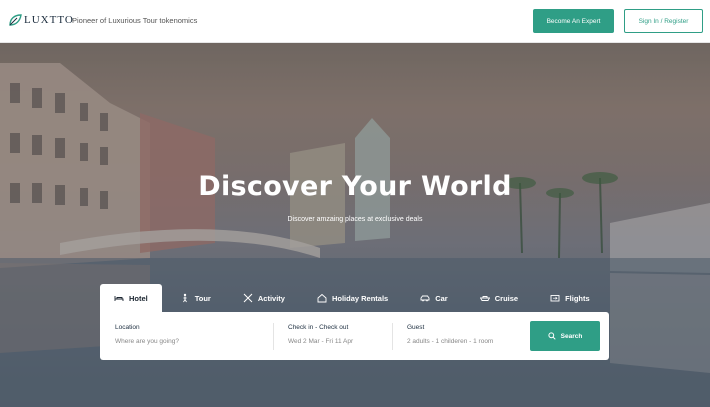  Describe the element at coordinates (360, 298) in the screenshot. I see `tab-label: Holiday Rentals` at that location.